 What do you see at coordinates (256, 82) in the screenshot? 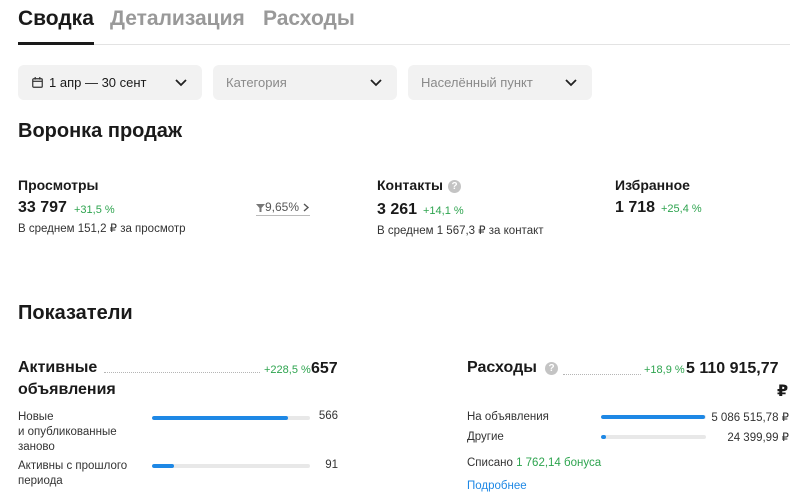
I see `category-placeholder: Категория` at bounding box center [256, 82].